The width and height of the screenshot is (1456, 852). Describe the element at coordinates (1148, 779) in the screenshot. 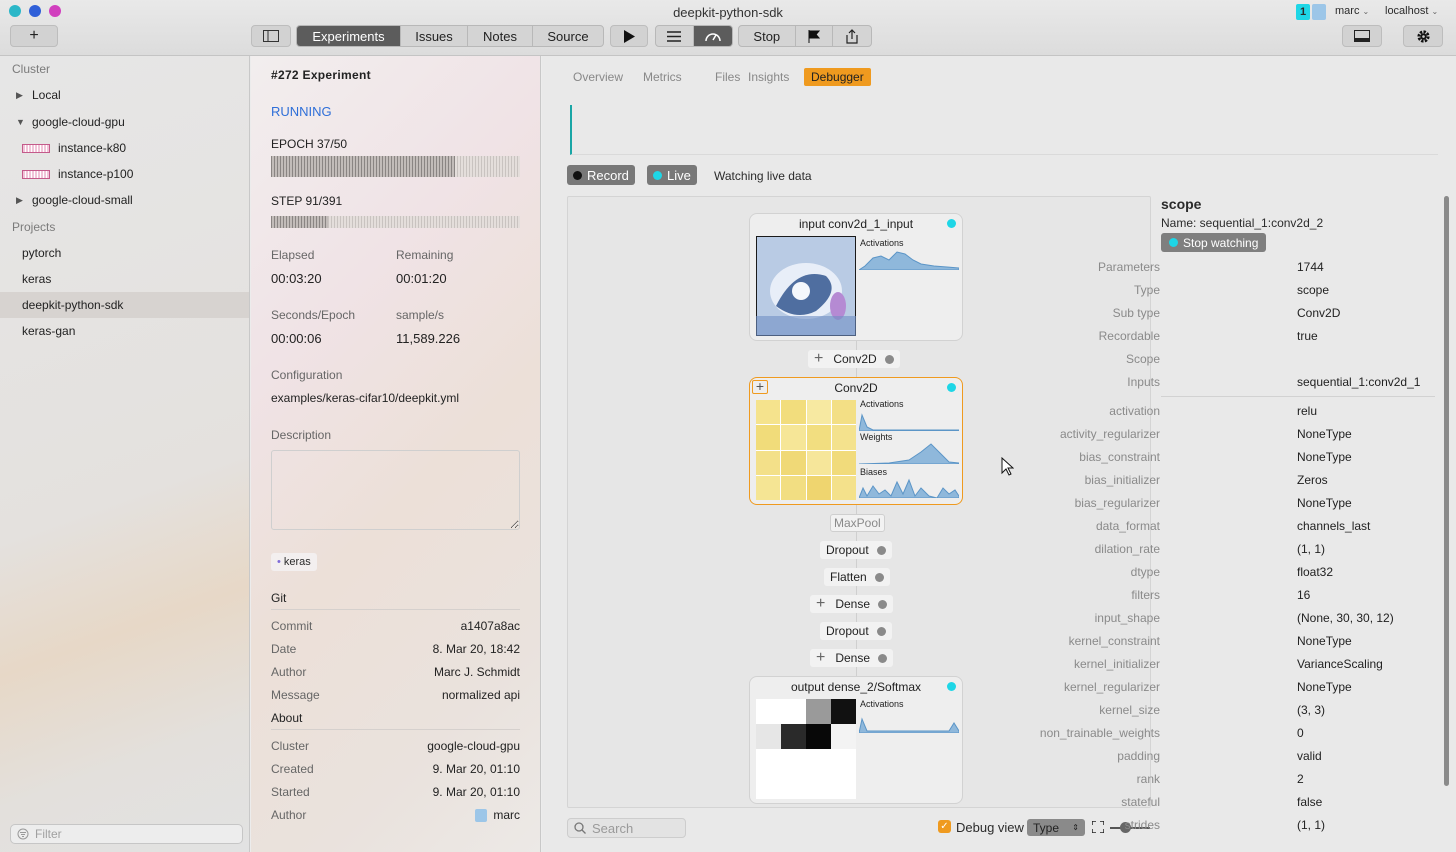

I see `property-key: rank` at that location.